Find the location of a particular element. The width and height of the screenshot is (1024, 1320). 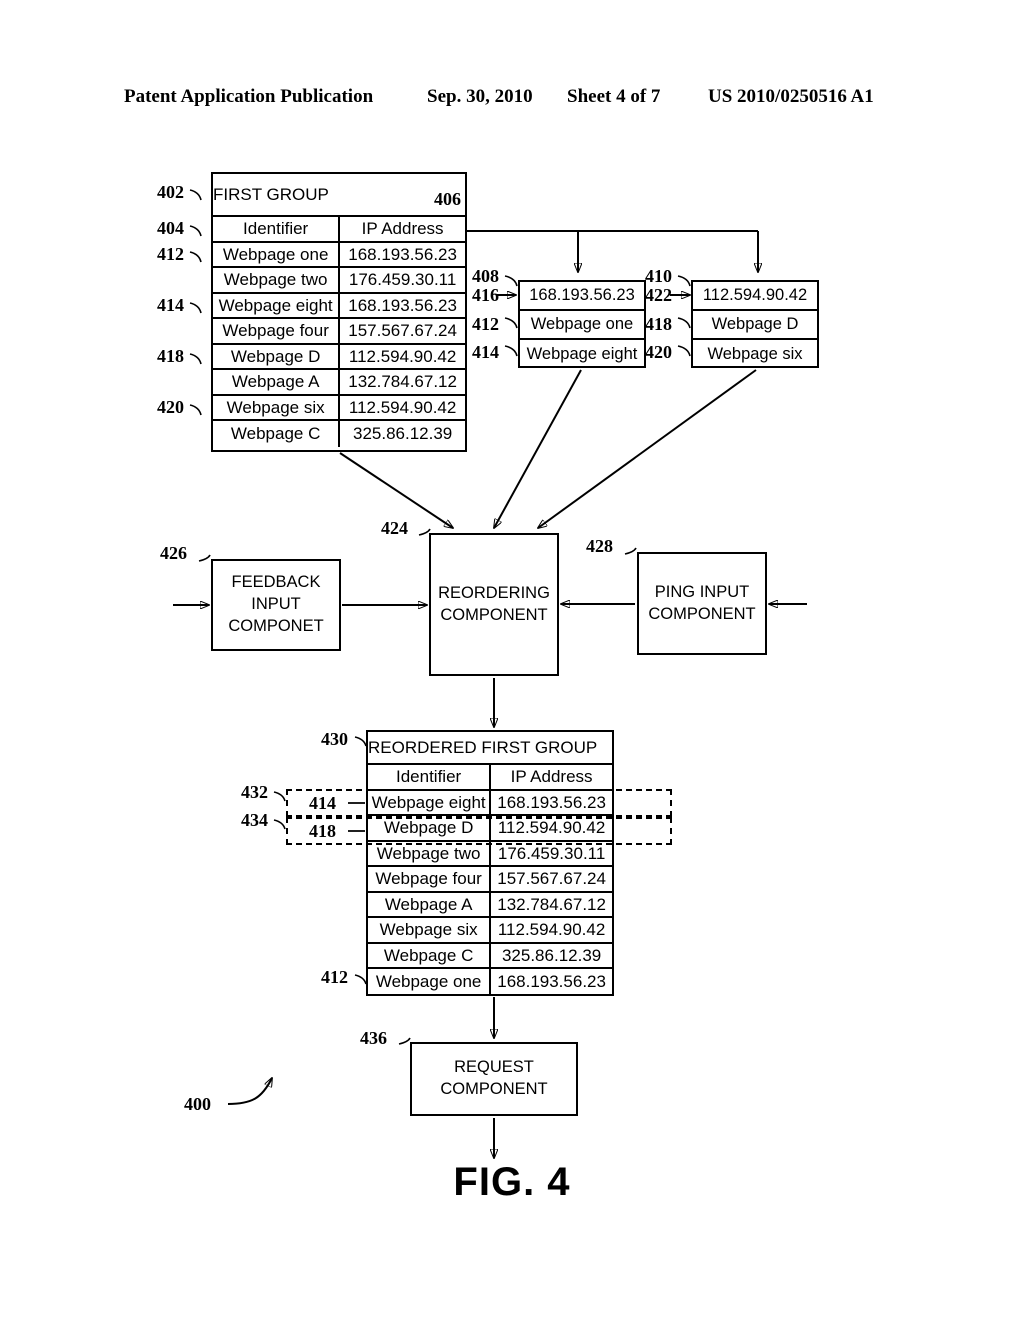

ref-414: 414 is located at coordinates (170, 305).